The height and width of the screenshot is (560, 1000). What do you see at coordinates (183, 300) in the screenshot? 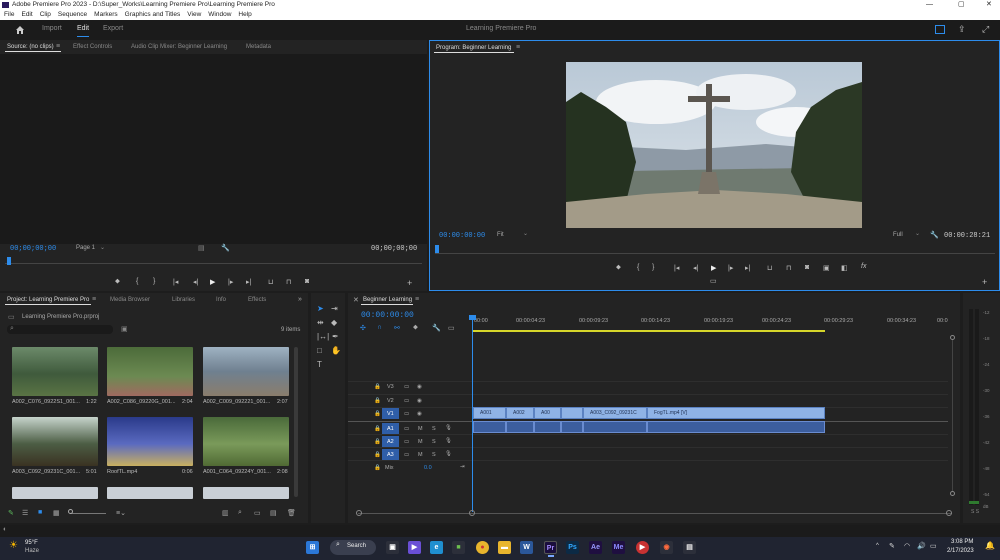
I see `tab-libraries: Libraries` at bounding box center [183, 300].